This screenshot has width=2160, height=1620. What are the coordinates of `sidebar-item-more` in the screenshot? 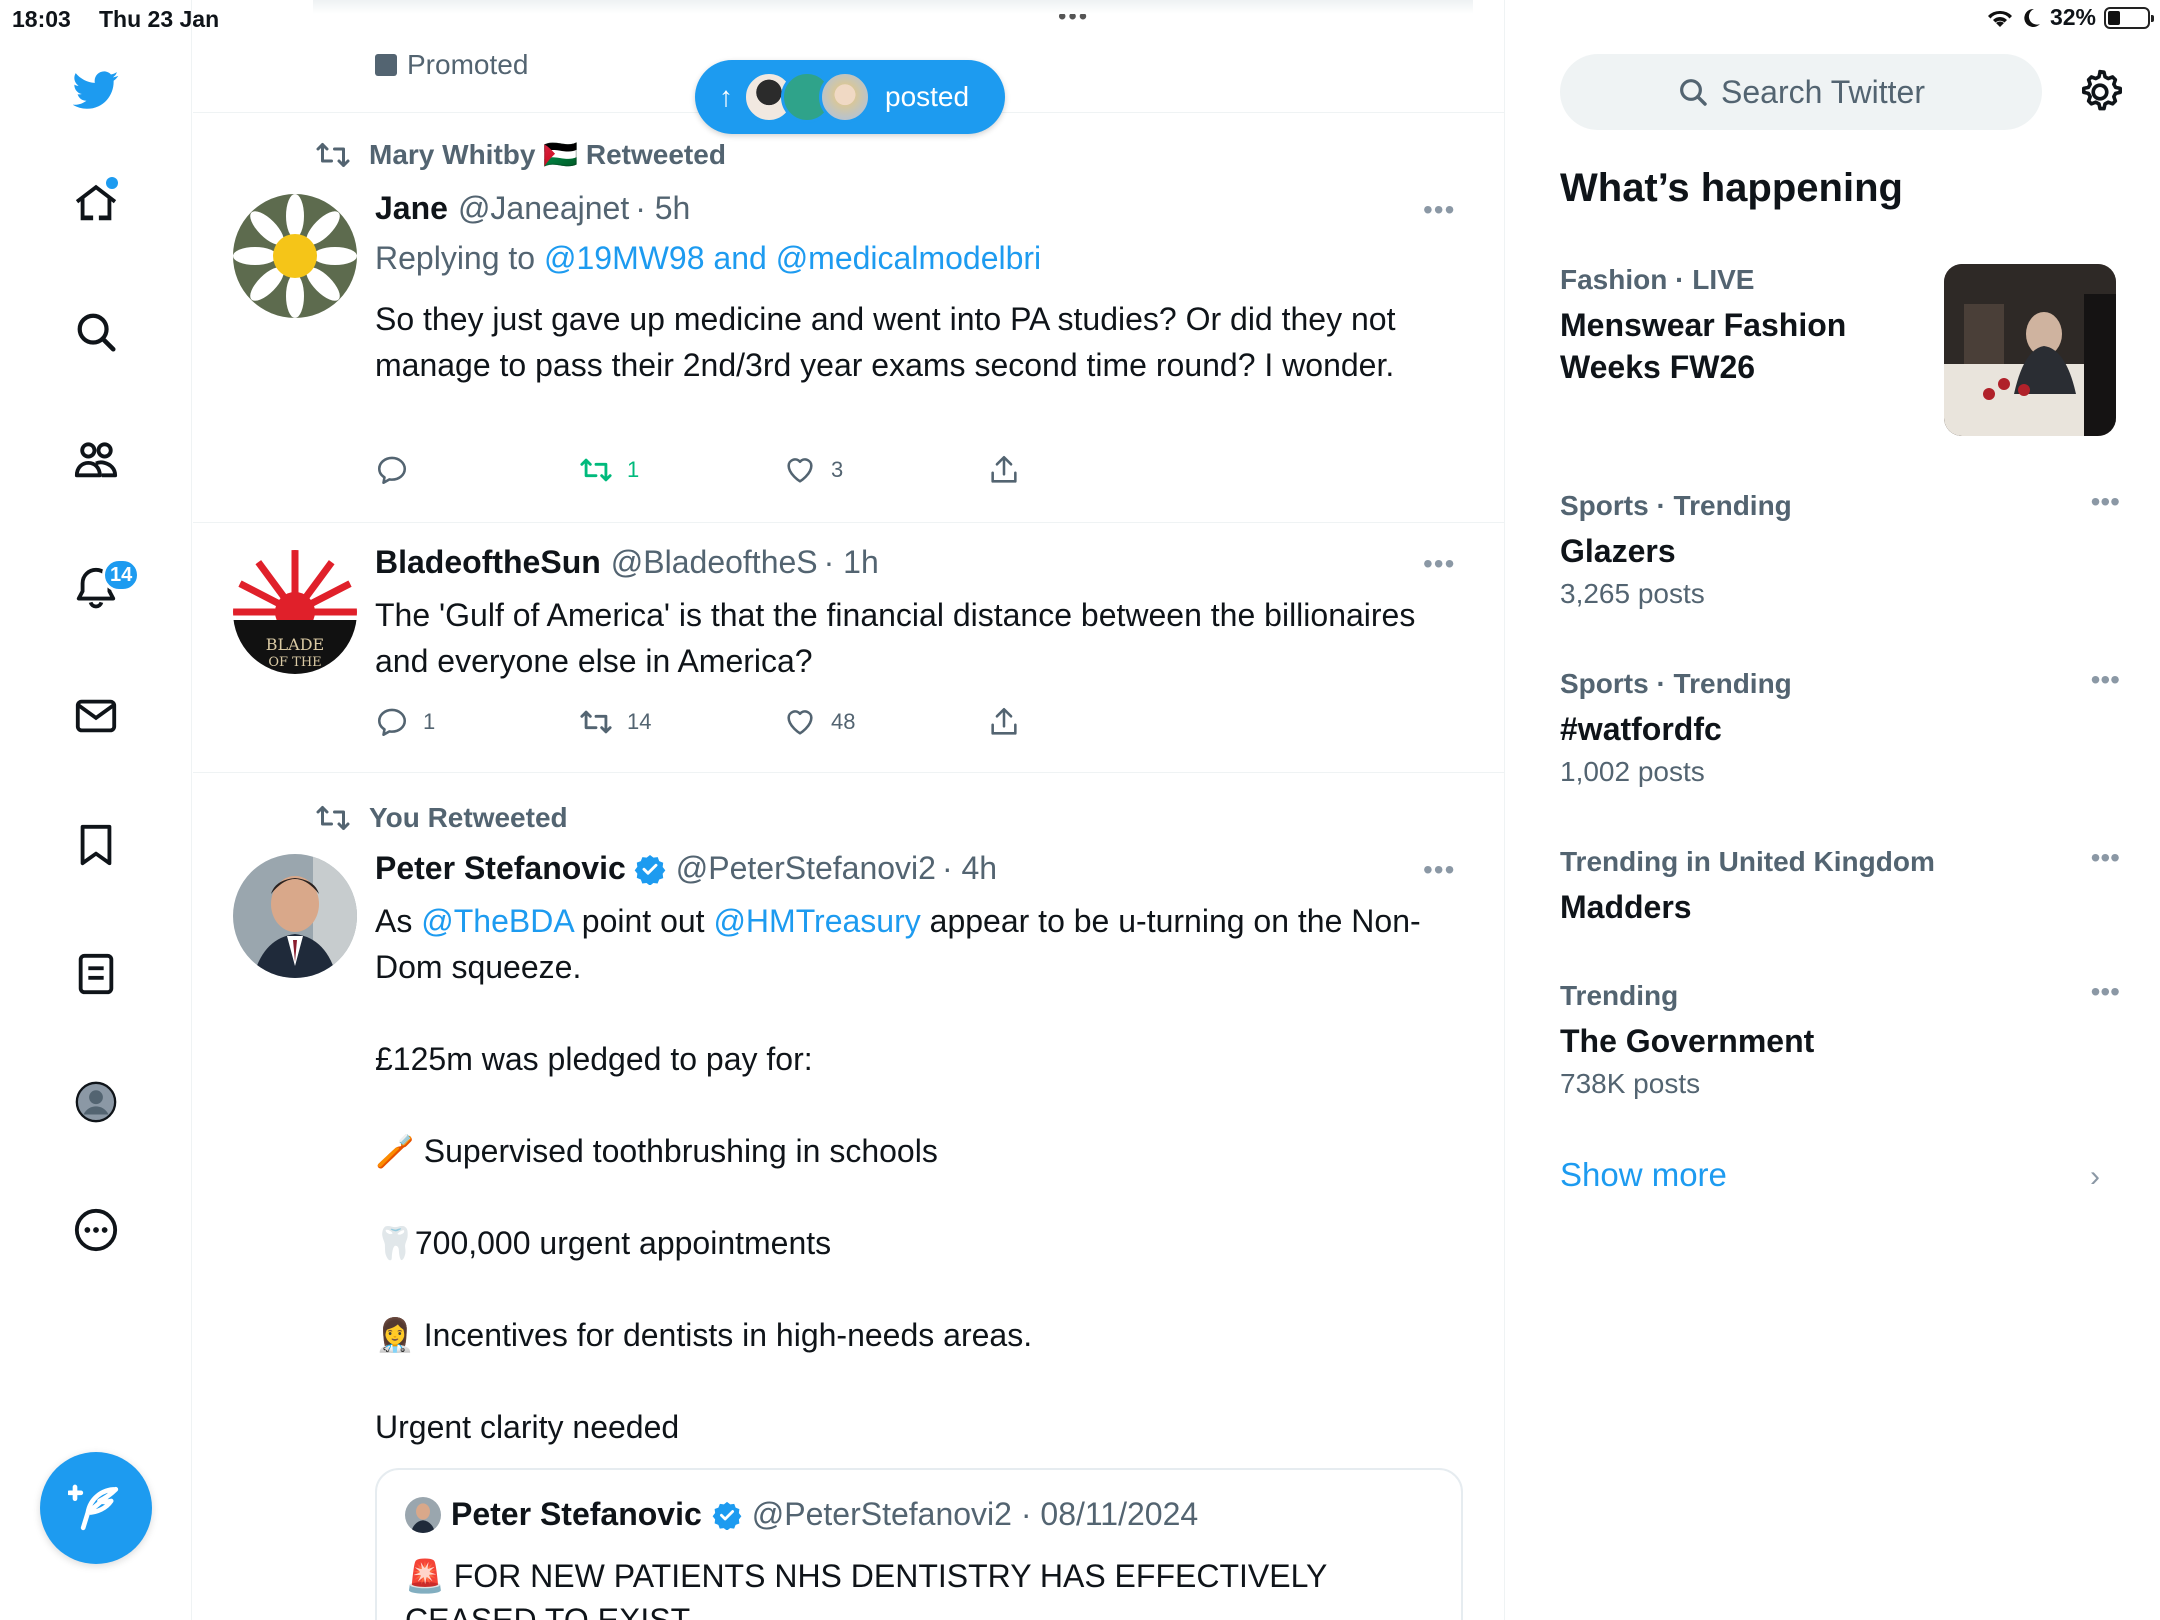 It's located at (96, 1230).